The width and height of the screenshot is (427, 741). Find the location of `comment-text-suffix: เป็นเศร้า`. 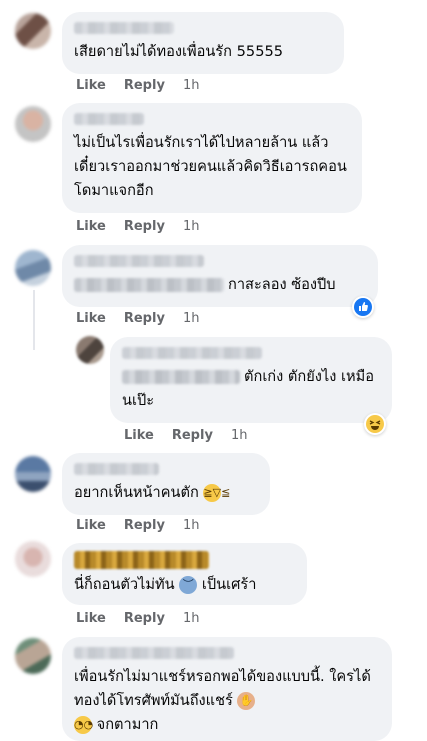

comment-text-suffix: เป็นเศร้า is located at coordinates (229, 584).